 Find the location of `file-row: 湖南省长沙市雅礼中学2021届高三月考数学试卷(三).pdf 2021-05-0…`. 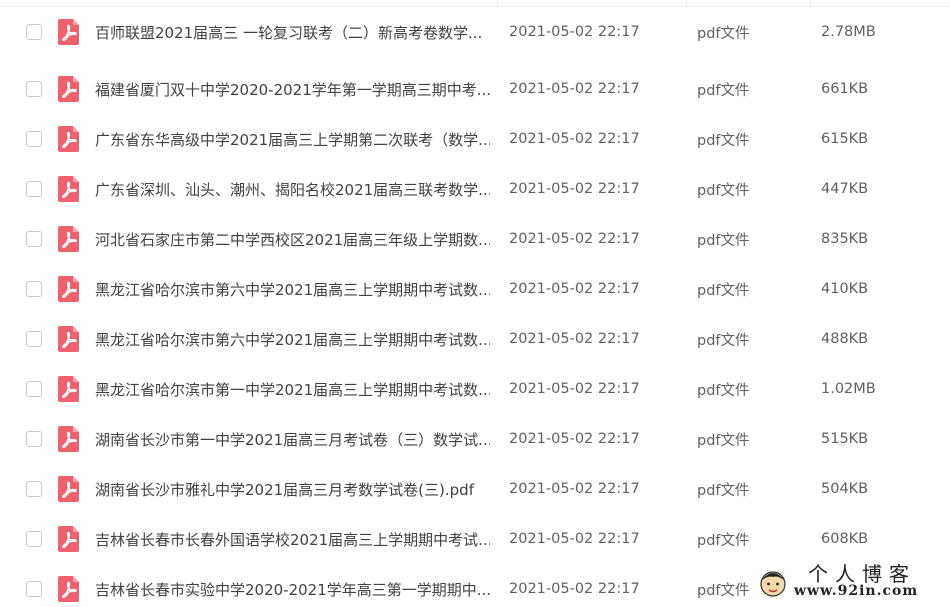

file-row: 湖南省长沙市雅礼中学2021届高三月考数学试卷(三).pdf 2021-05-0… is located at coordinates (475, 489).